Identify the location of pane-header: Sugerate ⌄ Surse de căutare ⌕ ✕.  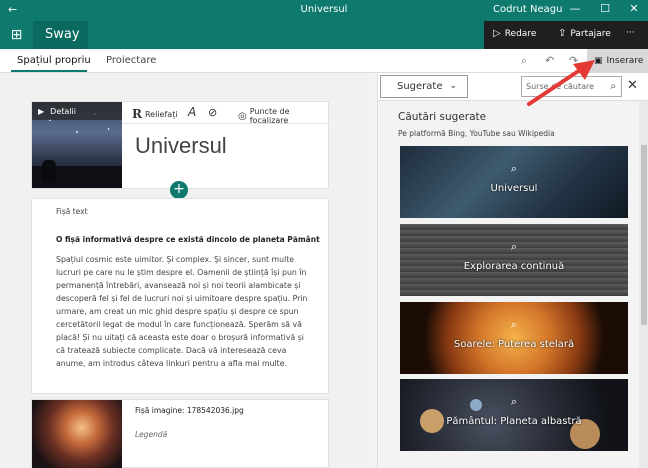
(513, 87).